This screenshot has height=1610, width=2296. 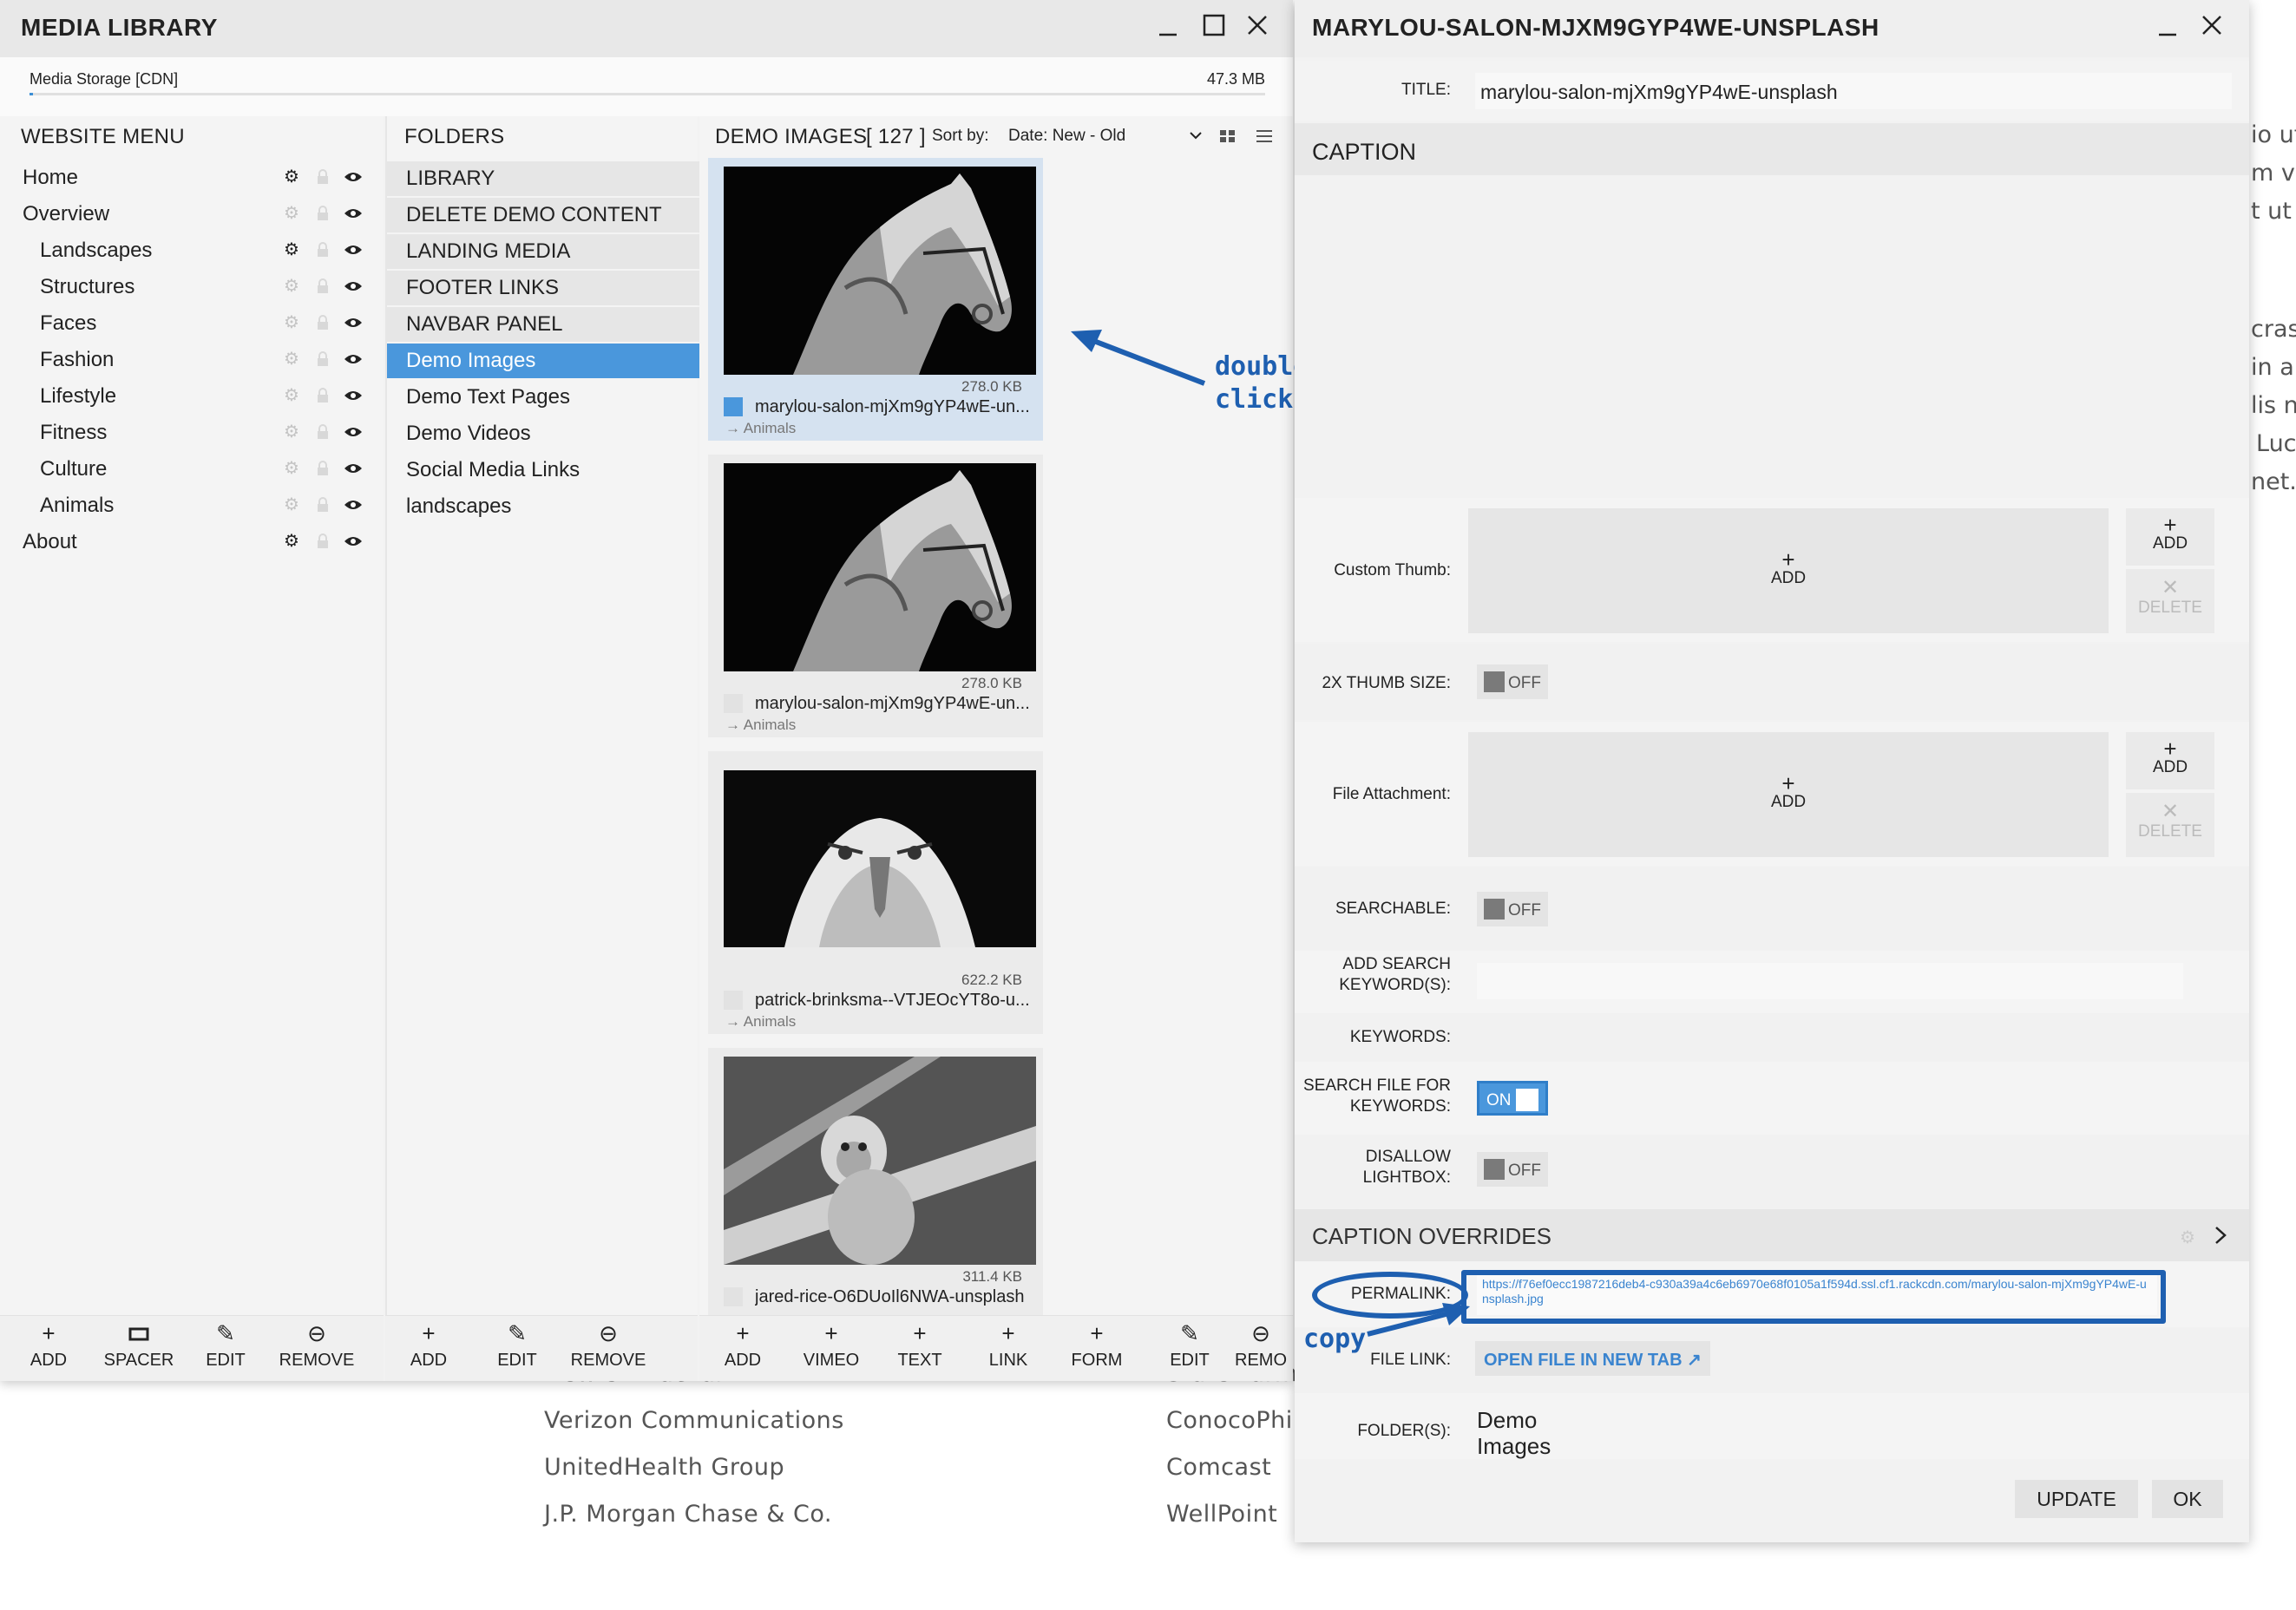 I want to click on folder-item: Social Media Links, so click(x=543, y=470).